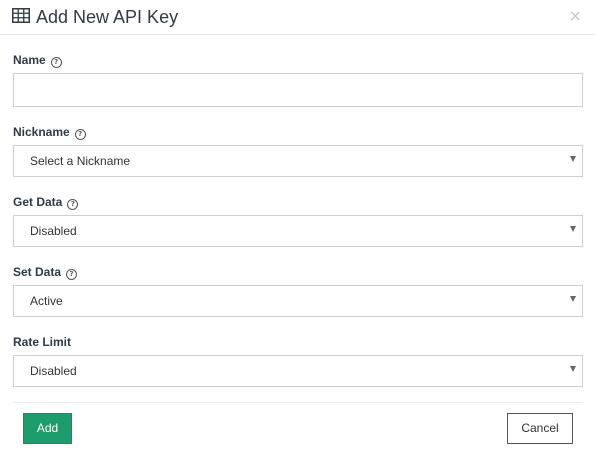 This screenshot has width=595, height=467. Describe the element at coordinates (298, 90) in the screenshot. I see `name-input` at that location.